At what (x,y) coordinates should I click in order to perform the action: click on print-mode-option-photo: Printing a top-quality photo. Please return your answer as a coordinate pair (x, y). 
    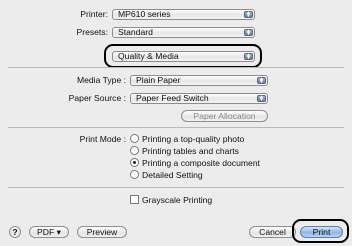
    Looking at the image, I should click on (187, 139).